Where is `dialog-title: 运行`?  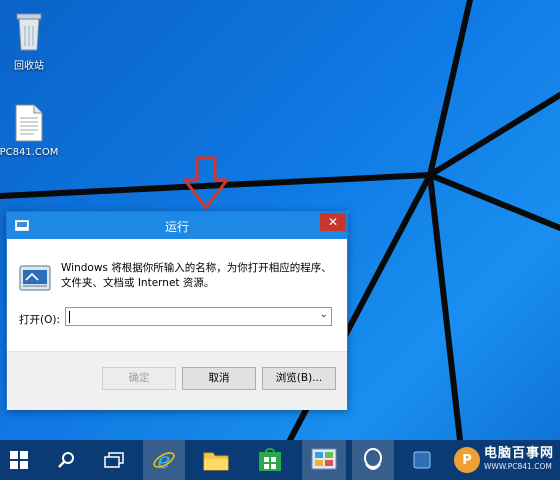 dialog-title: 运行 is located at coordinates (176, 227).